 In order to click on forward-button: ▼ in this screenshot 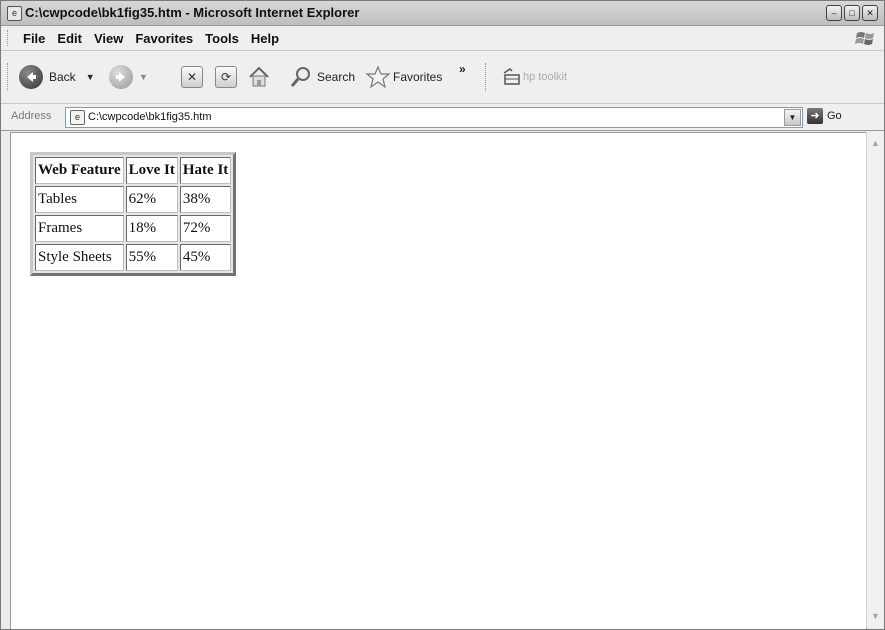, I will do `click(128, 77)`.